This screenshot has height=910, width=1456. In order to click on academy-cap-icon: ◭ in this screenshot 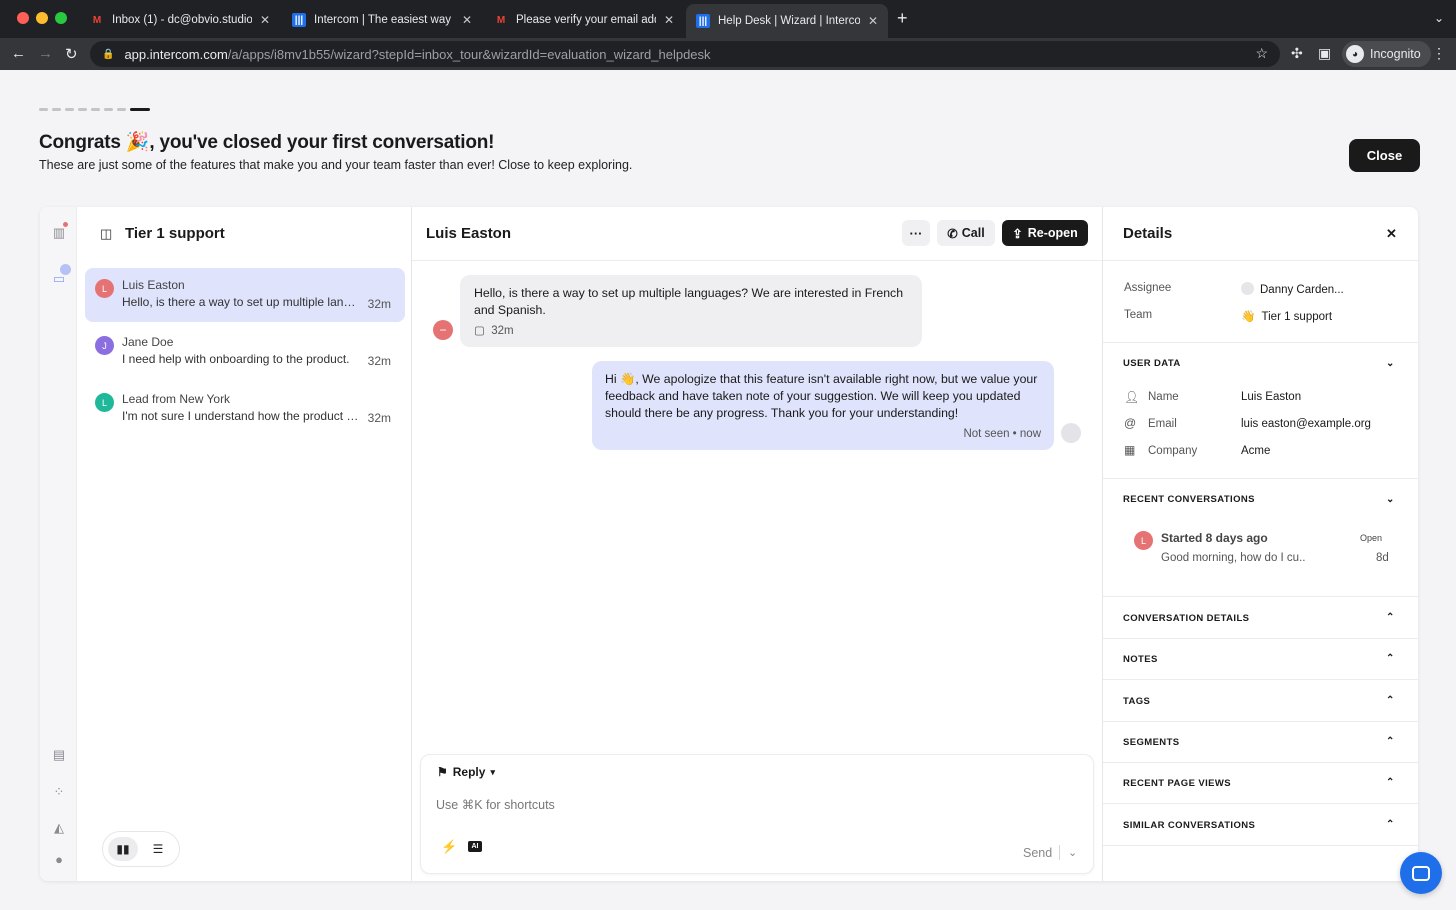, I will do `click(59, 828)`.